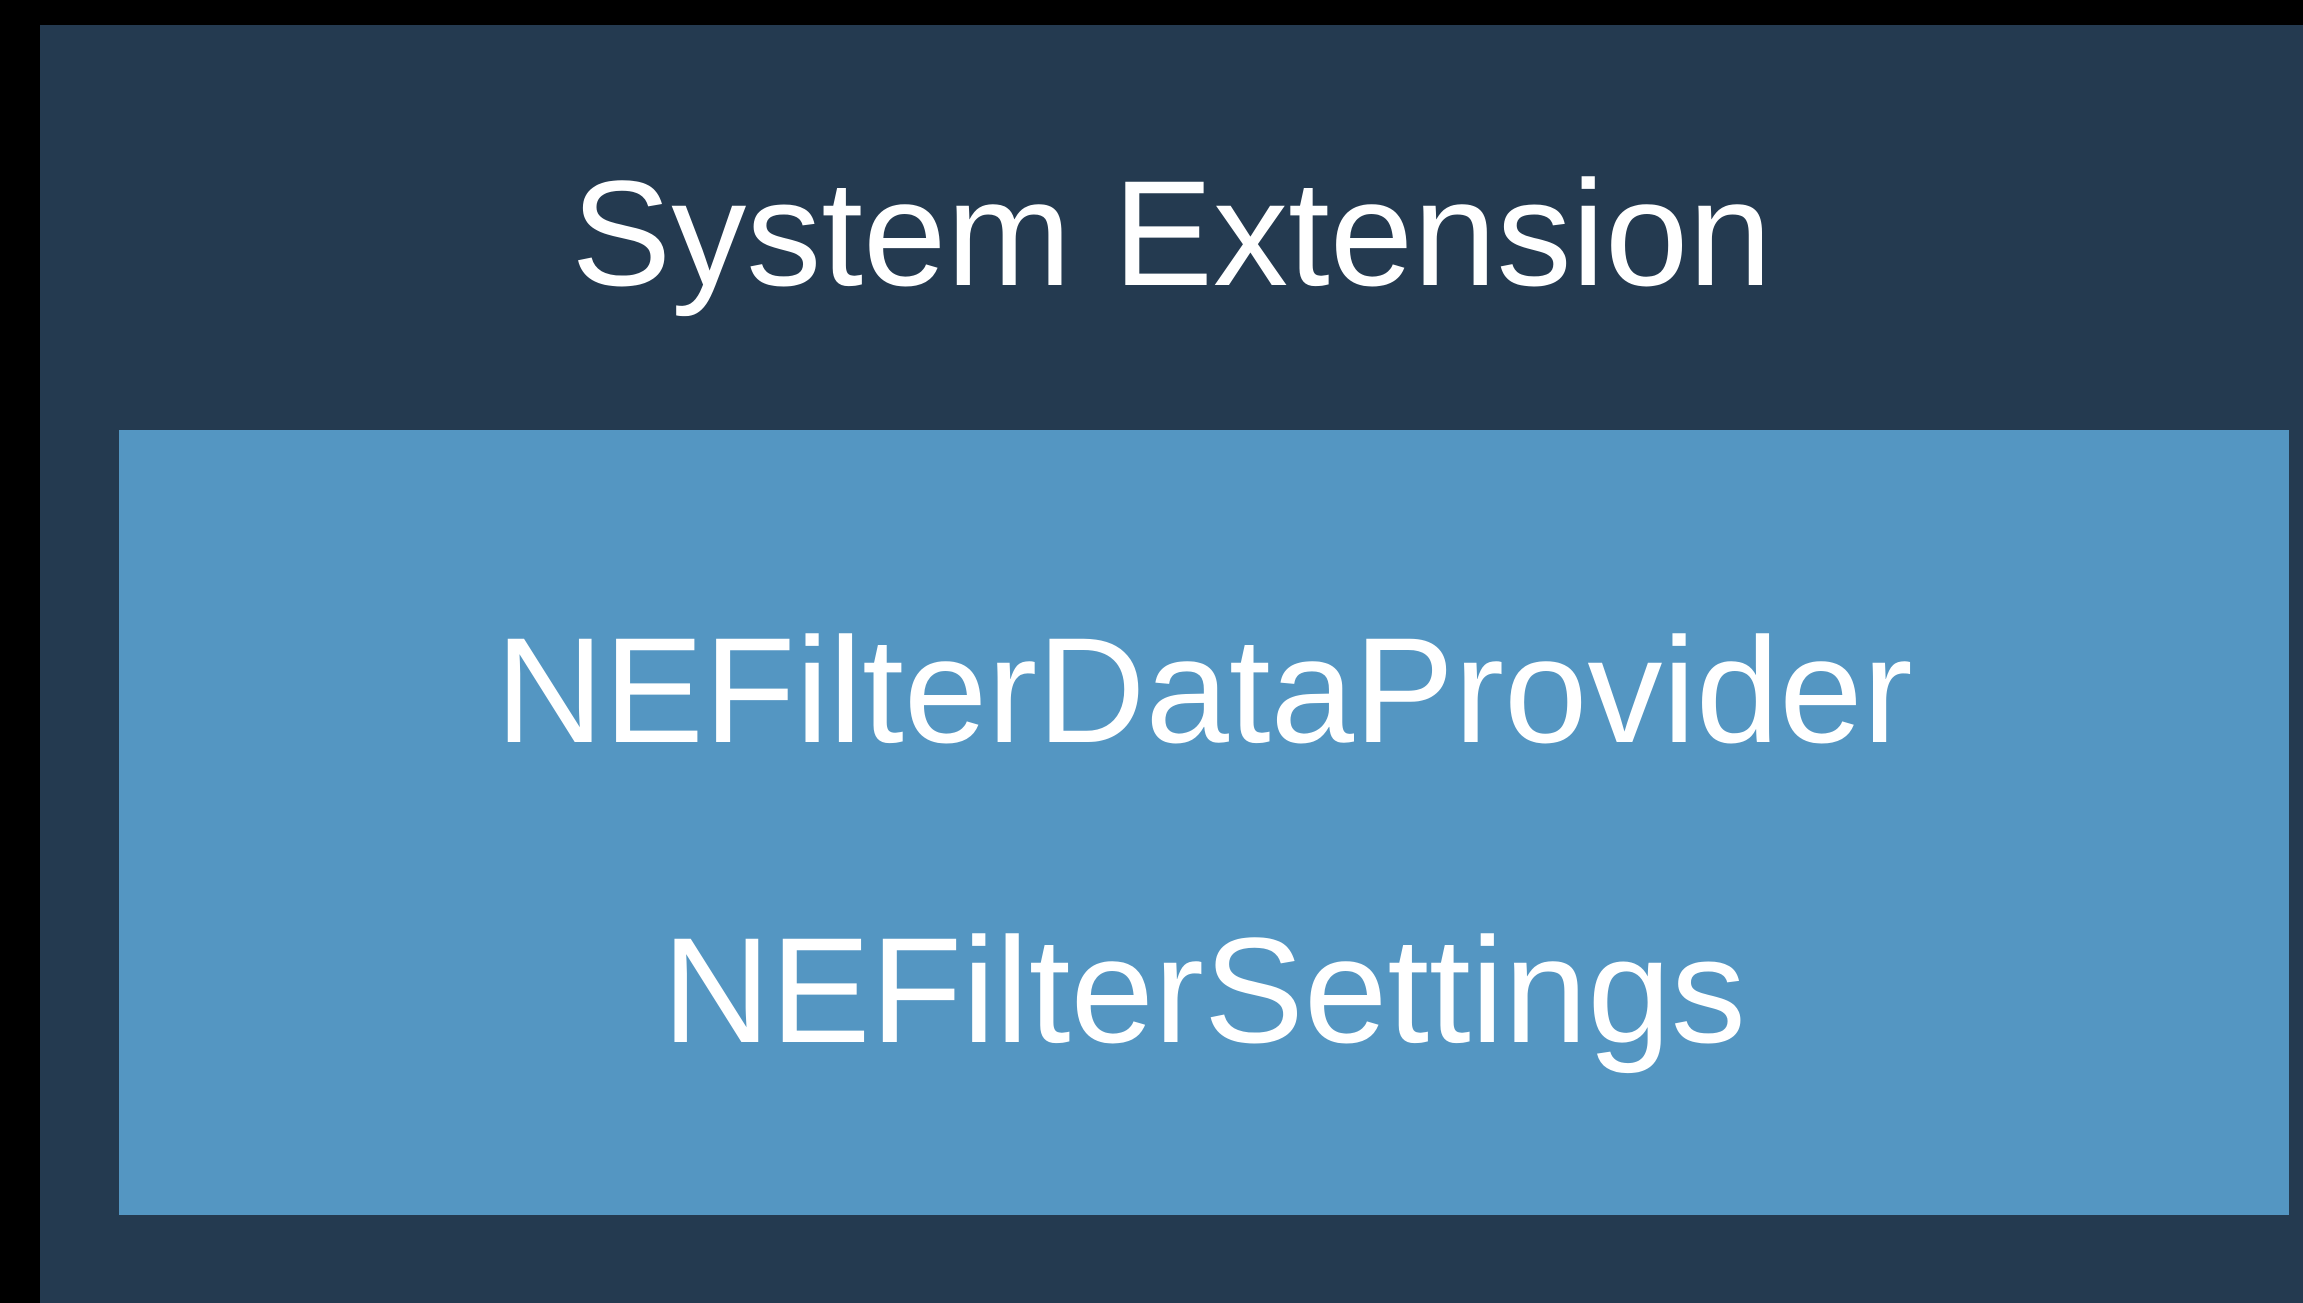 Image resolution: width=2303 pixels, height=1303 pixels. I want to click on nefiltersettings-label: NEFilterSettings, so click(1204, 990).